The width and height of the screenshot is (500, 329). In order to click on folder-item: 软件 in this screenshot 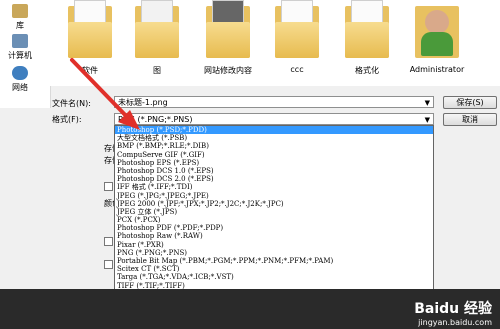, I will do `click(90, 38)`.